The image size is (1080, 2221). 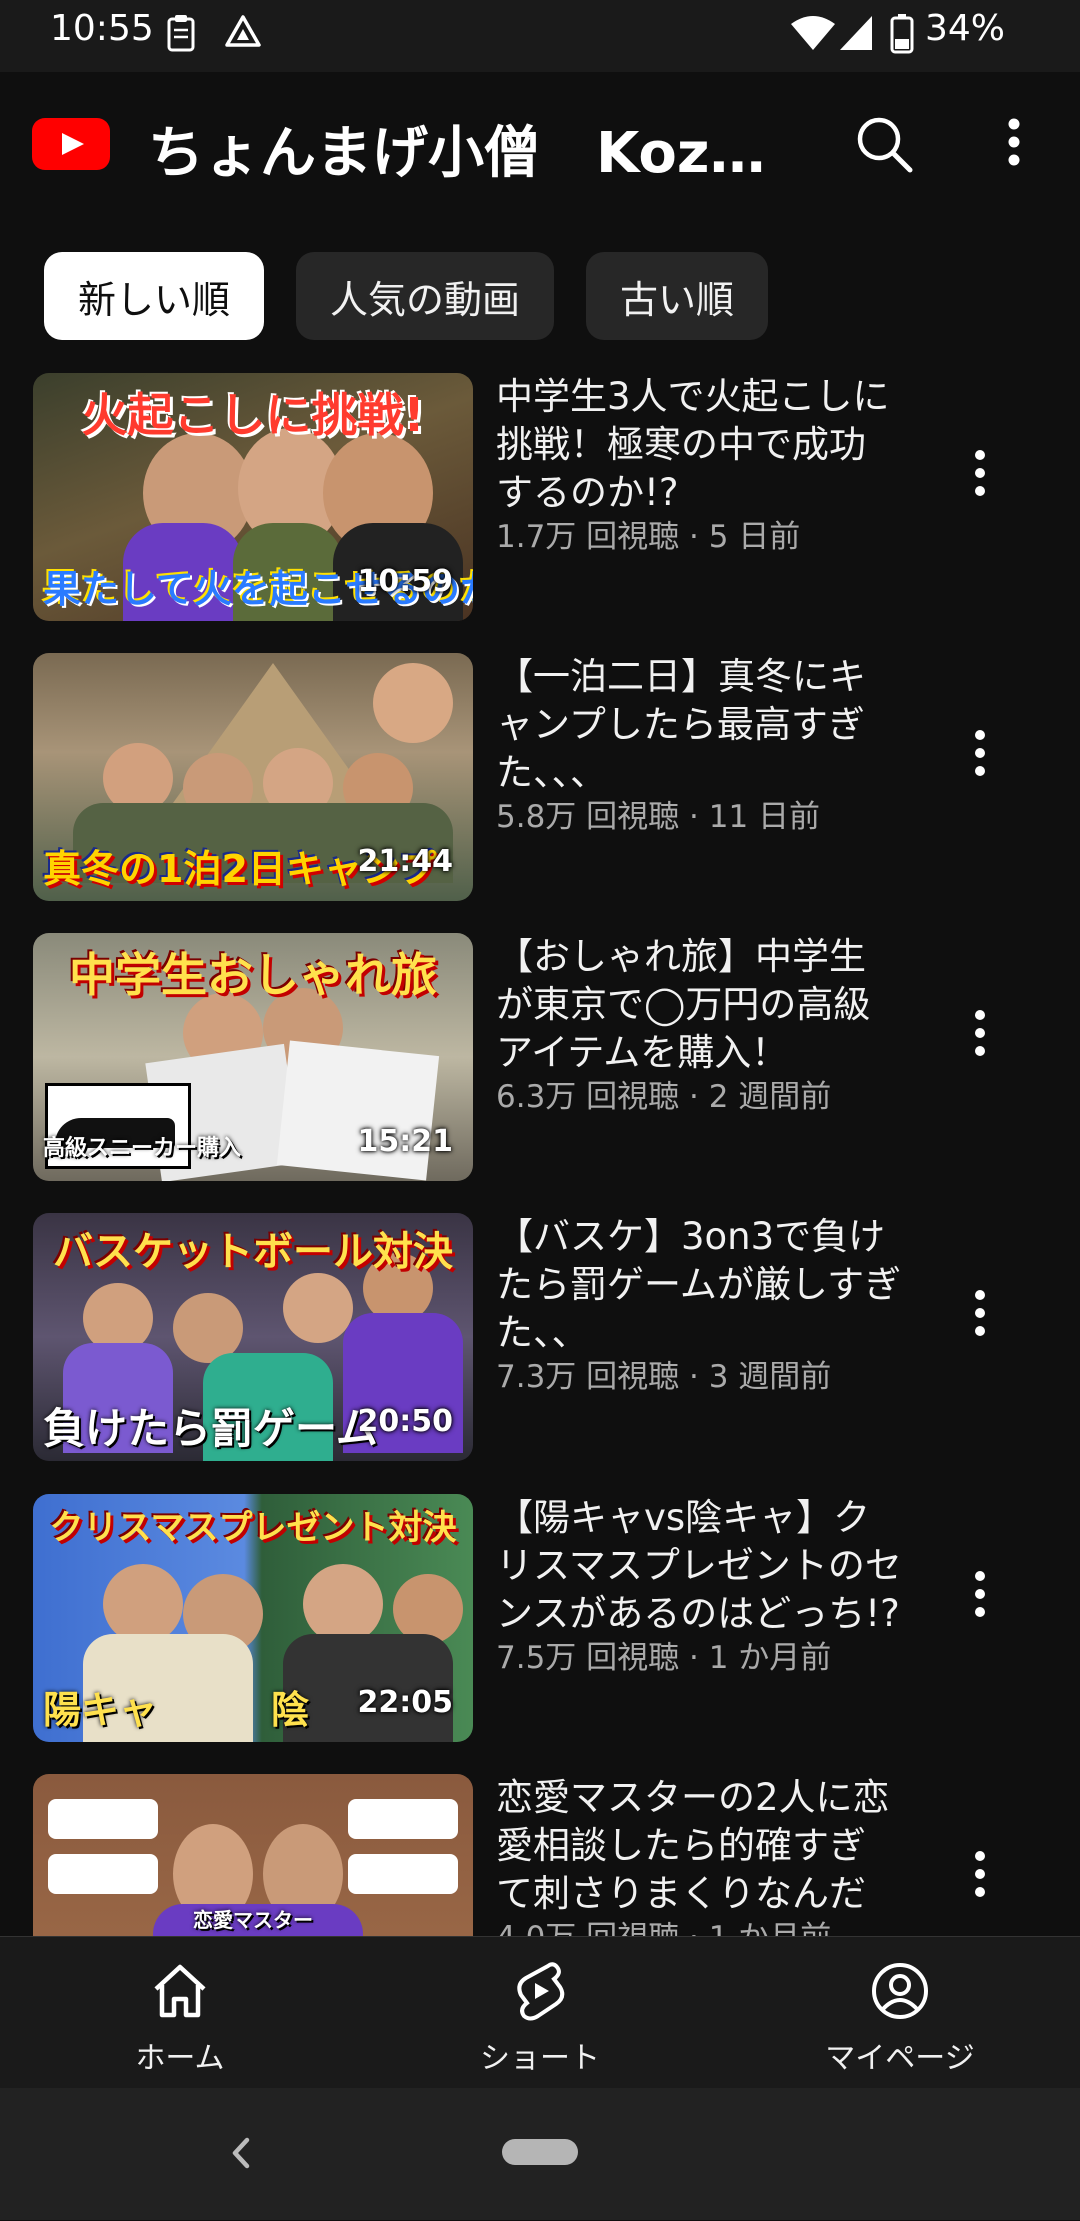 What do you see at coordinates (540, 2058) in the screenshot?
I see `nav-shorts-label: ショート` at bounding box center [540, 2058].